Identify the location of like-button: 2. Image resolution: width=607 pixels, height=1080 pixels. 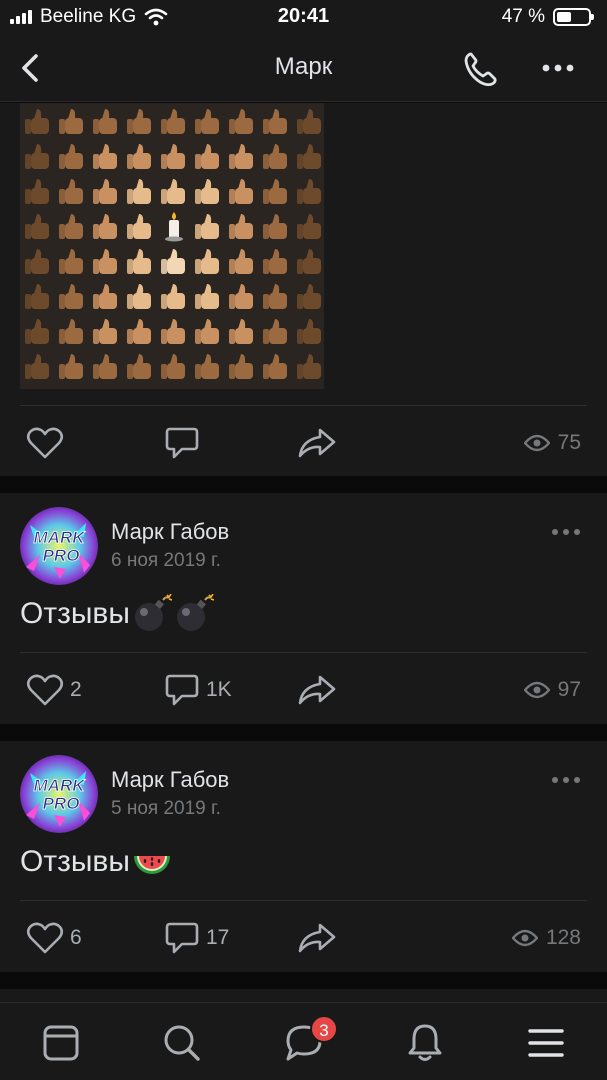
(54, 690).